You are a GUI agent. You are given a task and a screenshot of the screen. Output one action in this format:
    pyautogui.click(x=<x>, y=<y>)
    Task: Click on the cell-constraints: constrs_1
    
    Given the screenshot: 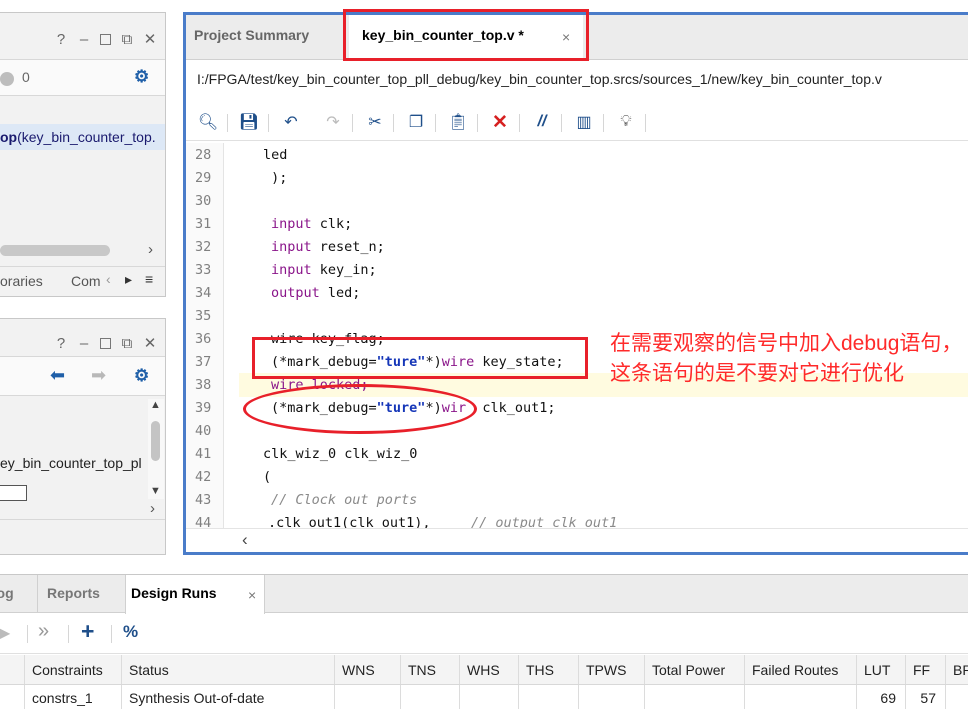 What is the action you would take?
    pyautogui.click(x=72, y=697)
    